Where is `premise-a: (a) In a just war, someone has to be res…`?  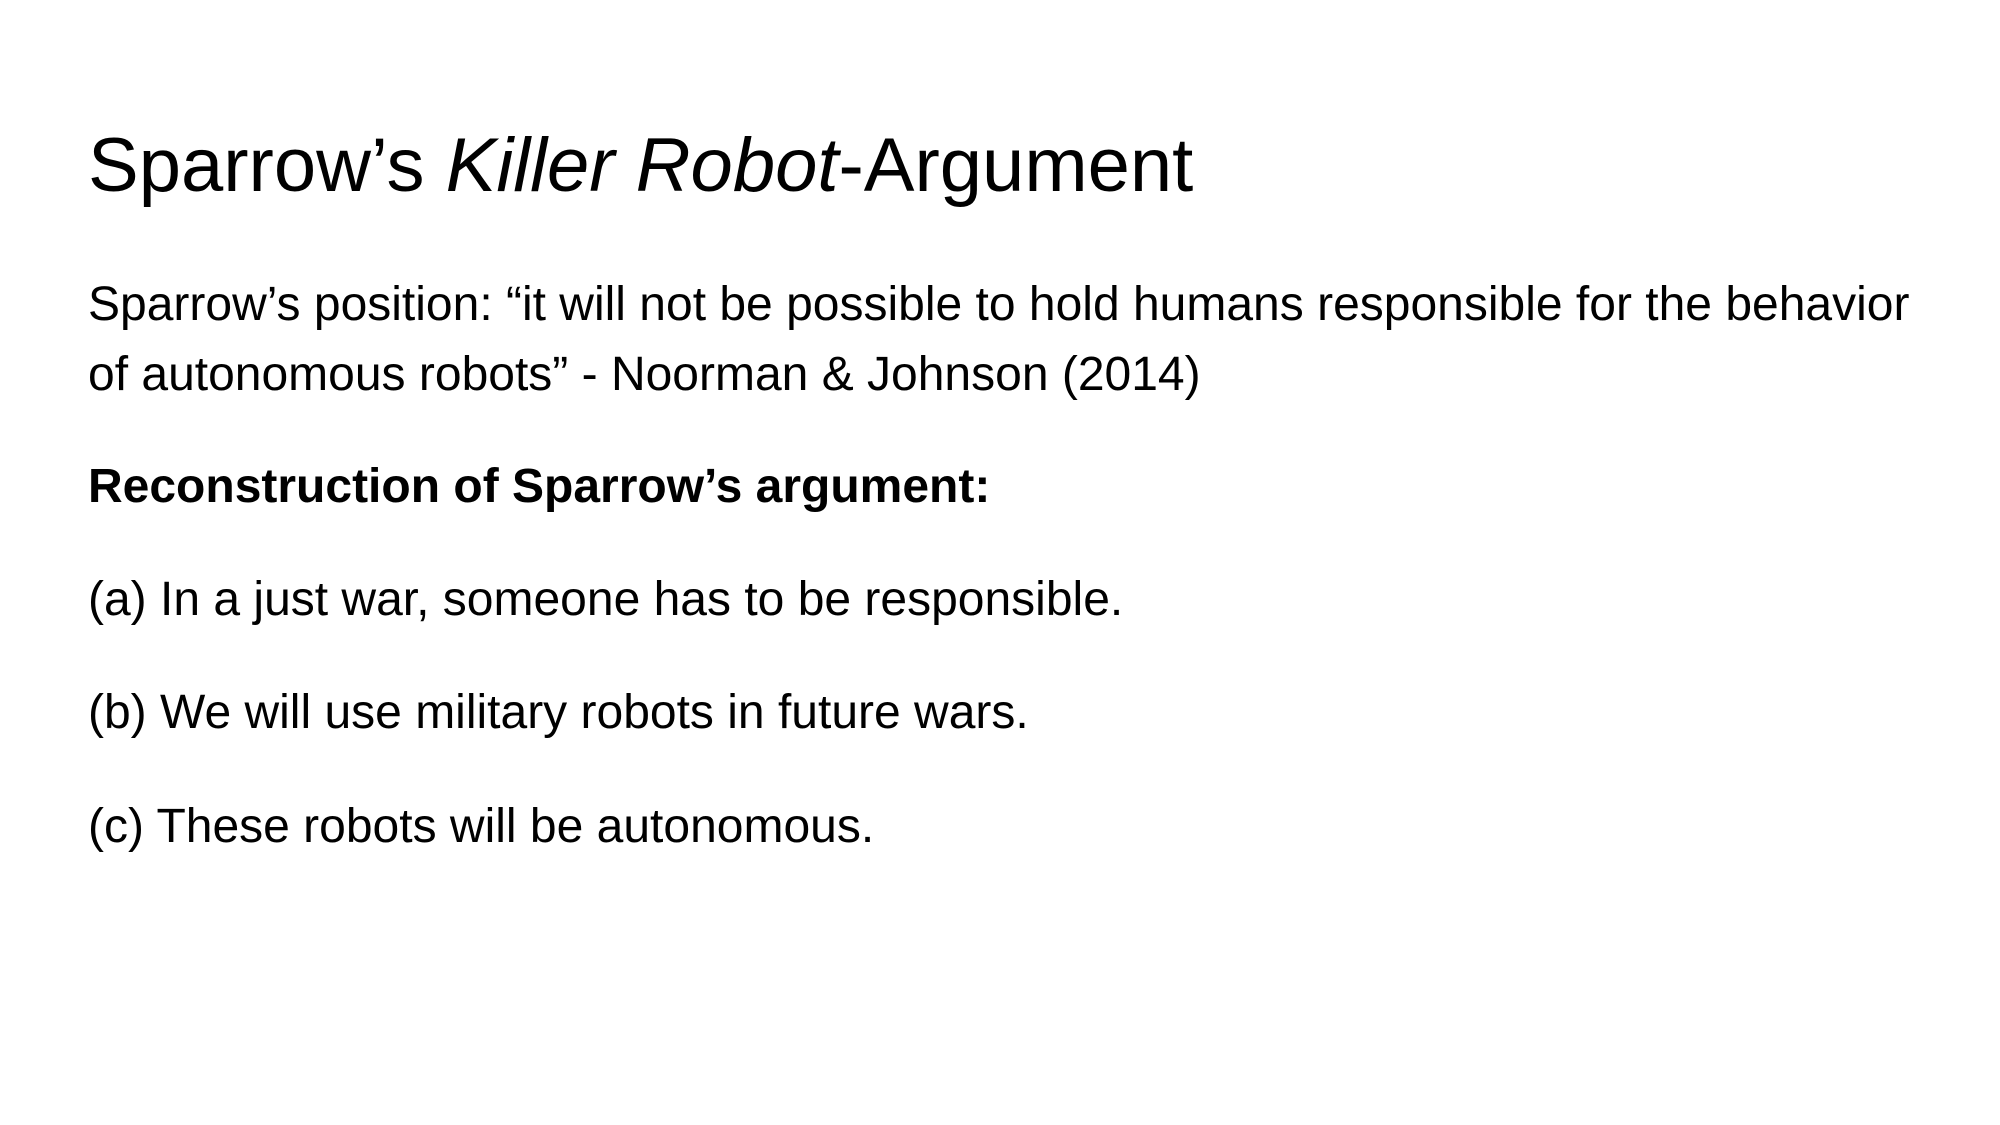
premise-a: (a) In a just war, someone has to be res… is located at coordinates (606, 599).